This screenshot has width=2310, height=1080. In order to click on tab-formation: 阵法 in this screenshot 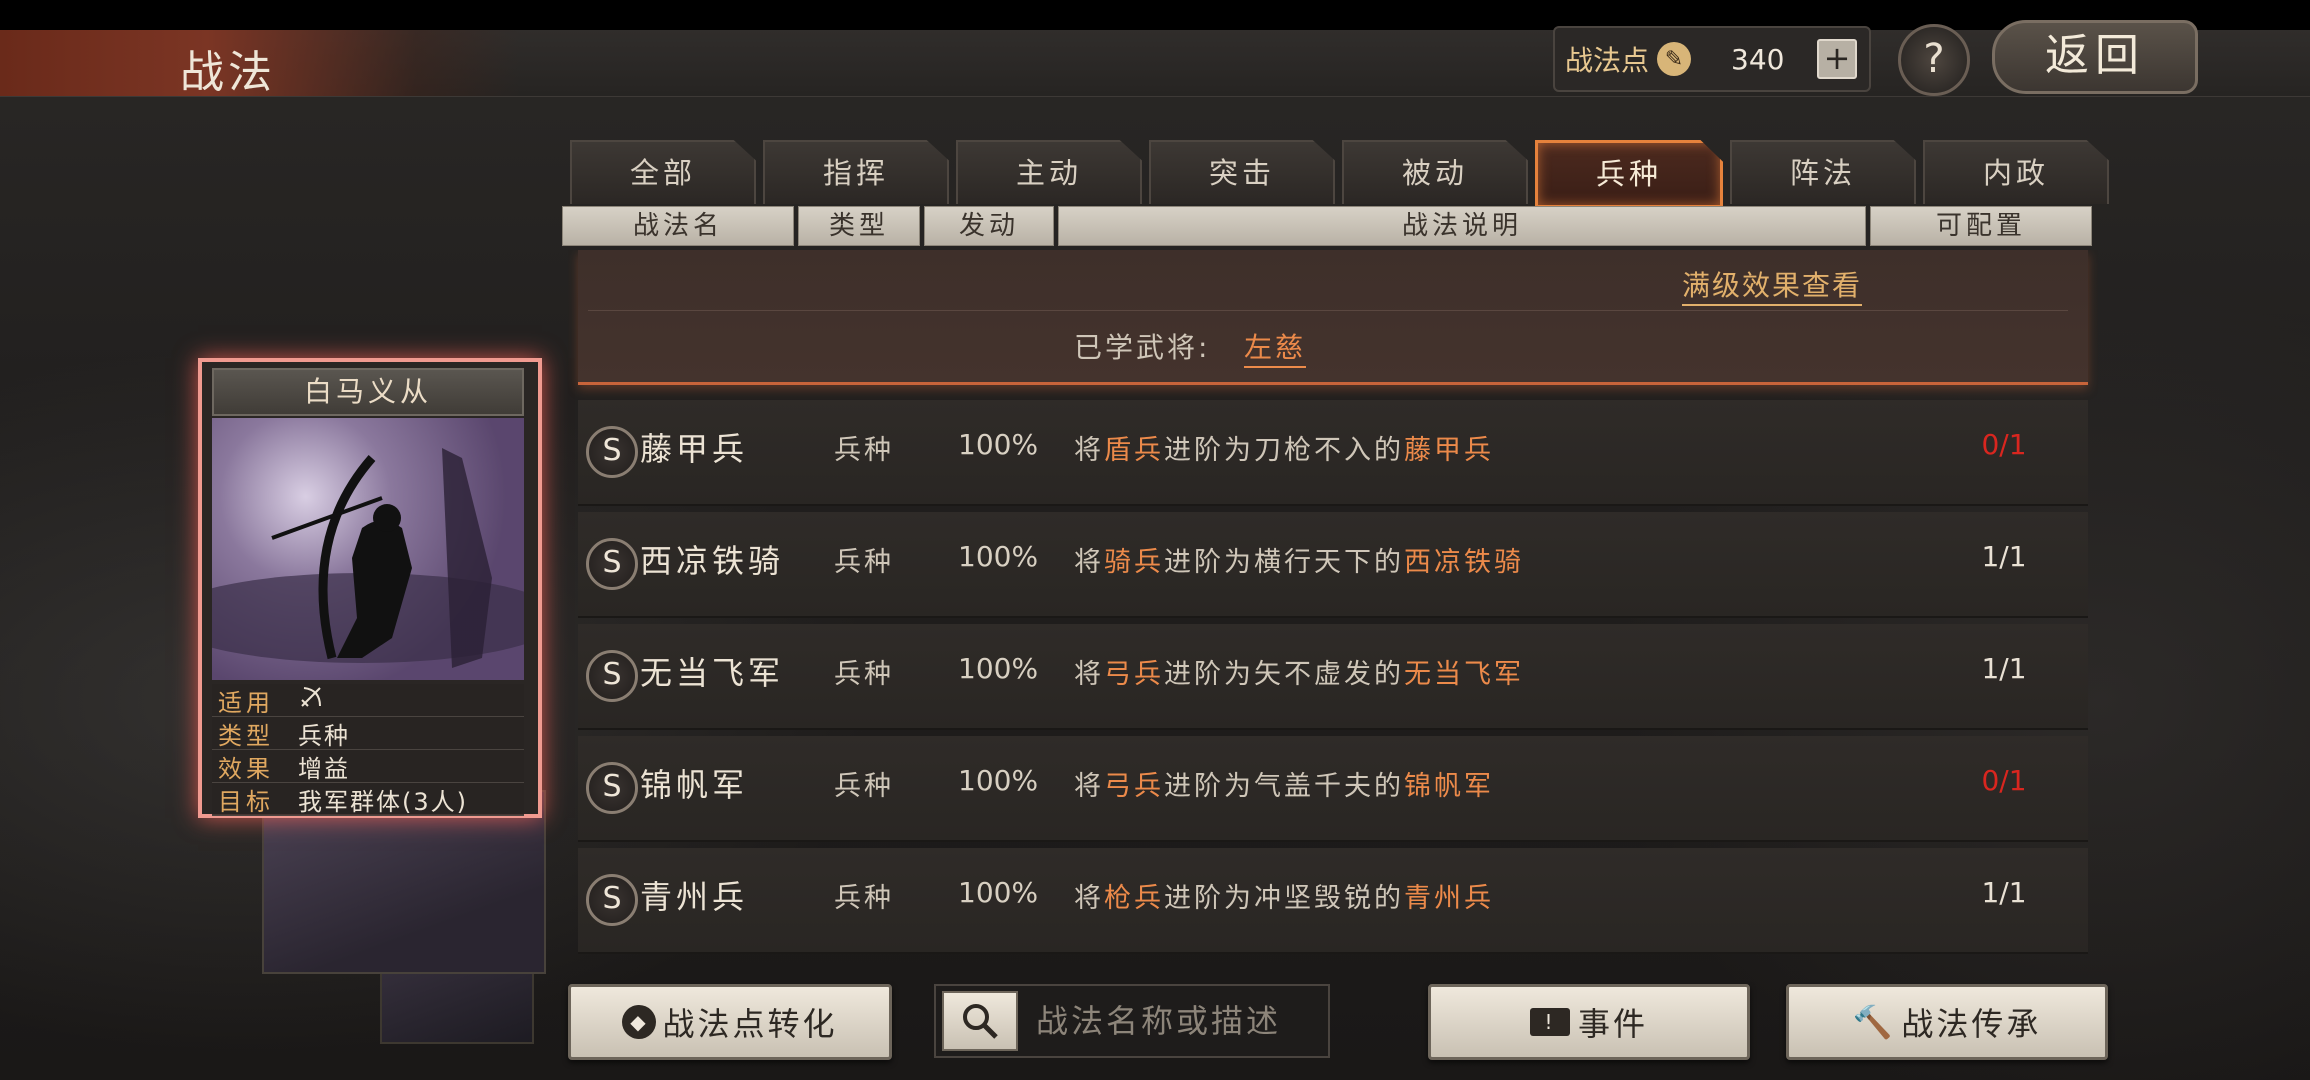, I will do `click(1823, 172)`.